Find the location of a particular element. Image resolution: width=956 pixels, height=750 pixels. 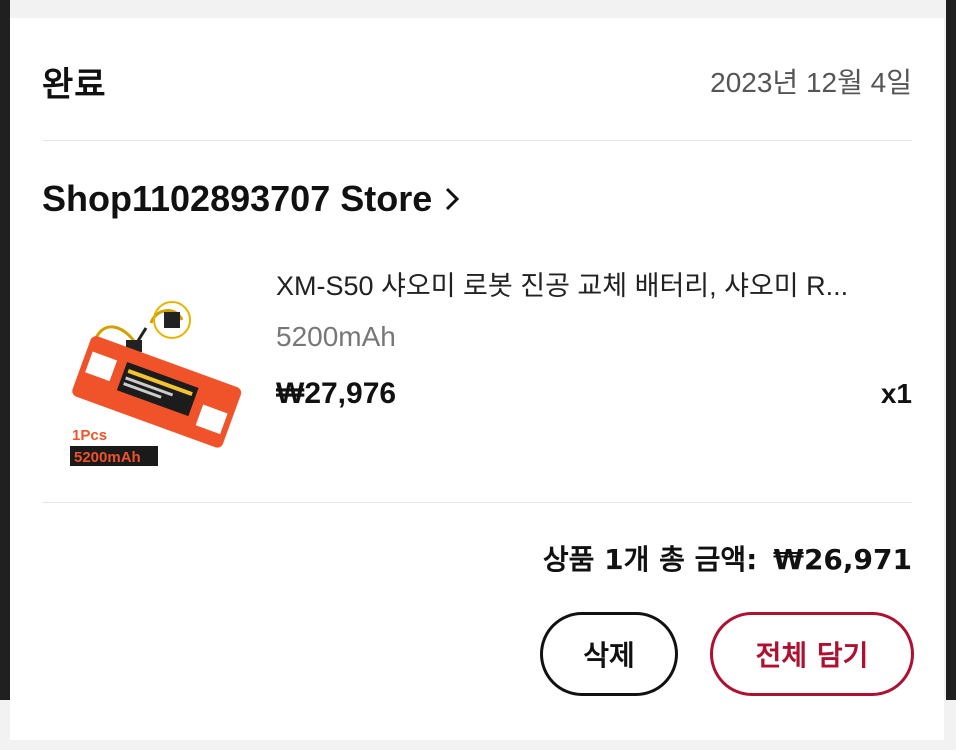

badge-capacity: 5200mAh is located at coordinates (107, 457).